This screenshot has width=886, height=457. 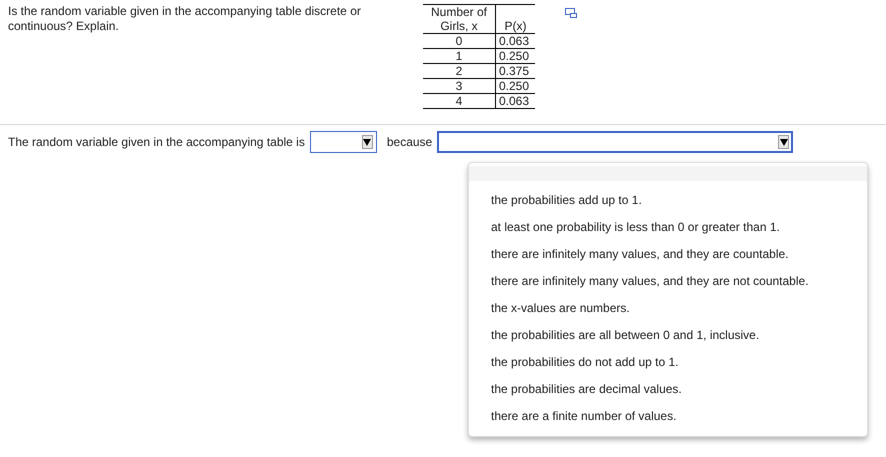 What do you see at coordinates (668, 308) in the screenshot?
I see `dropdown-option: the x-values are numbers.` at bounding box center [668, 308].